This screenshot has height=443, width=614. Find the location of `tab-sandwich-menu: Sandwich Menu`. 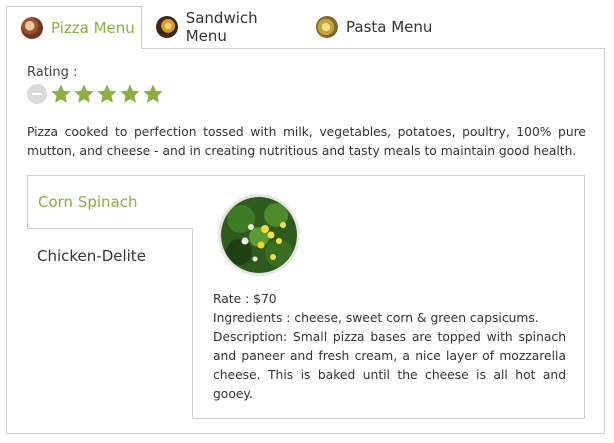

tab-sandwich-menu: Sandwich Menu is located at coordinates (222, 27).